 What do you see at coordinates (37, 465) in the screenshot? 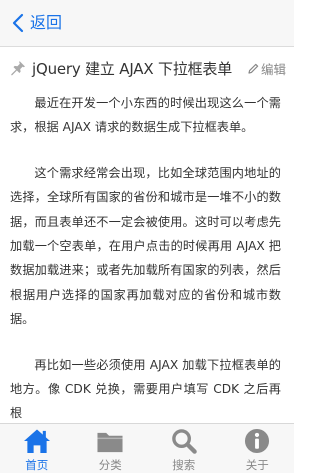
I see `tab-home-label: 首页` at bounding box center [37, 465].